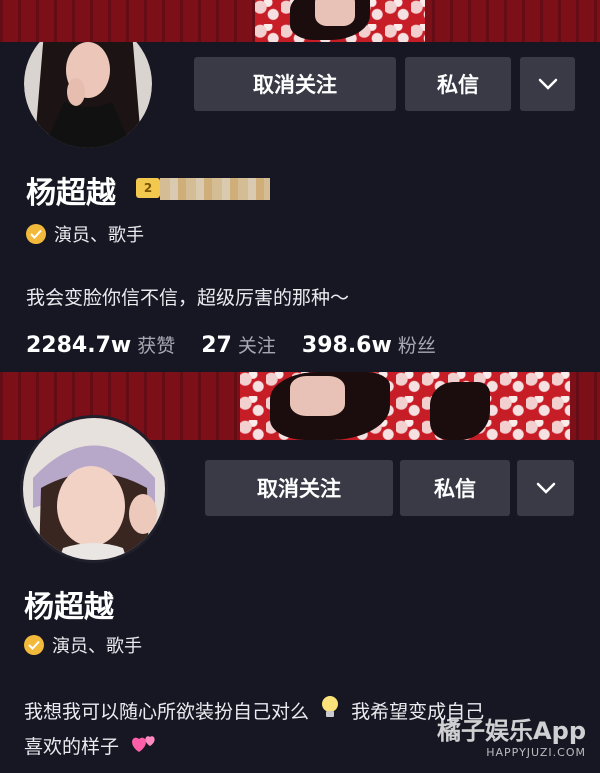  What do you see at coordinates (536, 752) in the screenshot?
I see `watermark-url: HAPPYJUZI.COM` at bounding box center [536, 752].